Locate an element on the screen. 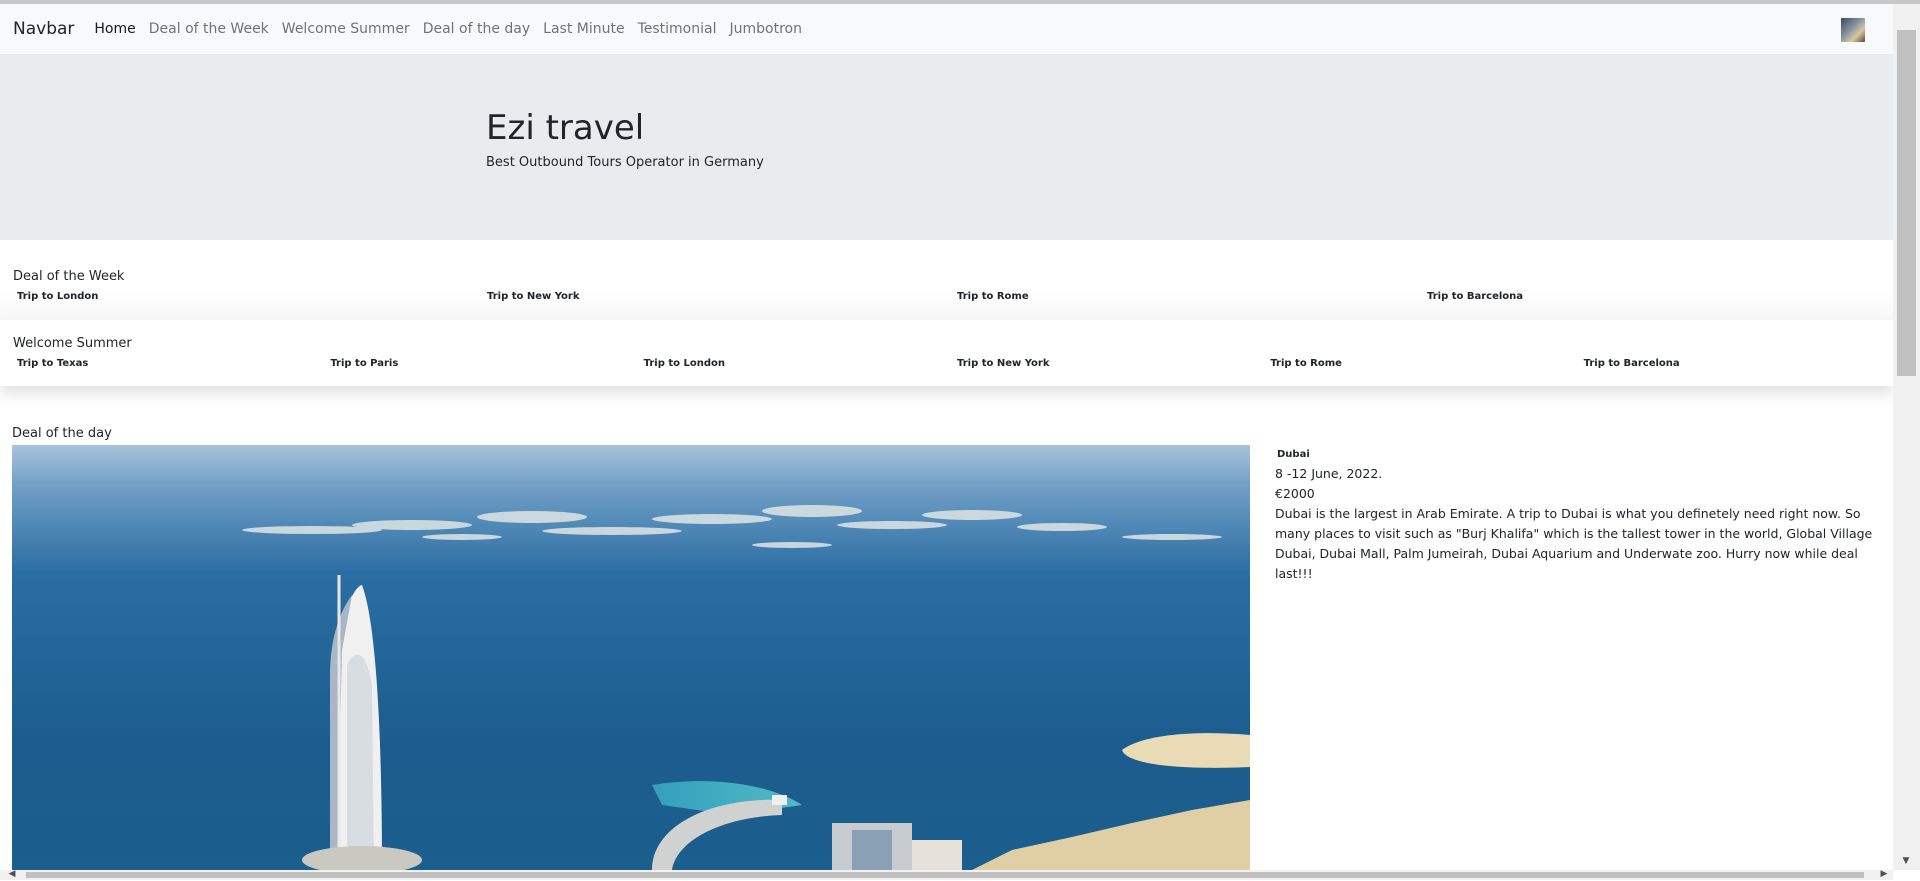  deal-dates: 8 -12 June, 2022. is located at coordinates (1329, 473).